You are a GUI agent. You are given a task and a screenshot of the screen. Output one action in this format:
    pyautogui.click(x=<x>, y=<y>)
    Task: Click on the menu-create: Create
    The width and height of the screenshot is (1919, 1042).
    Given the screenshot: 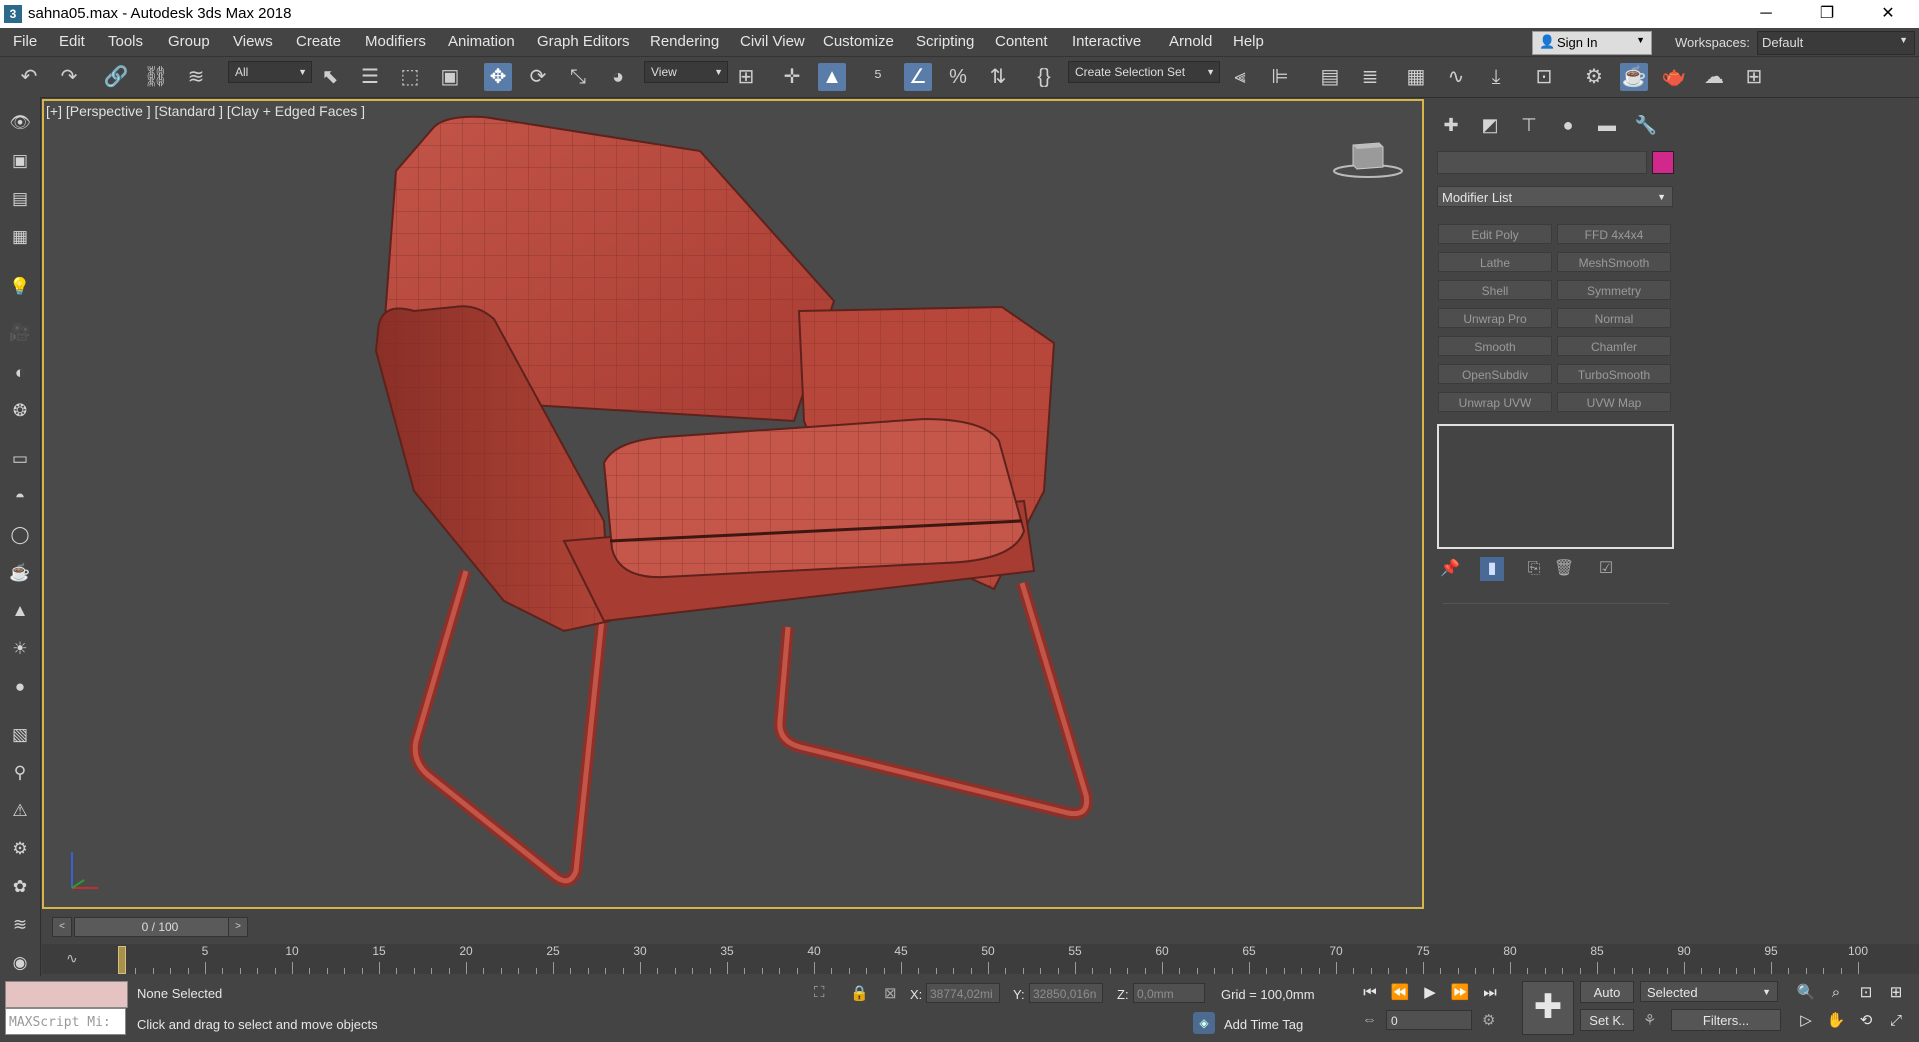 What is the action you would take?
    pyautogui.click(x=318, y=41)
    